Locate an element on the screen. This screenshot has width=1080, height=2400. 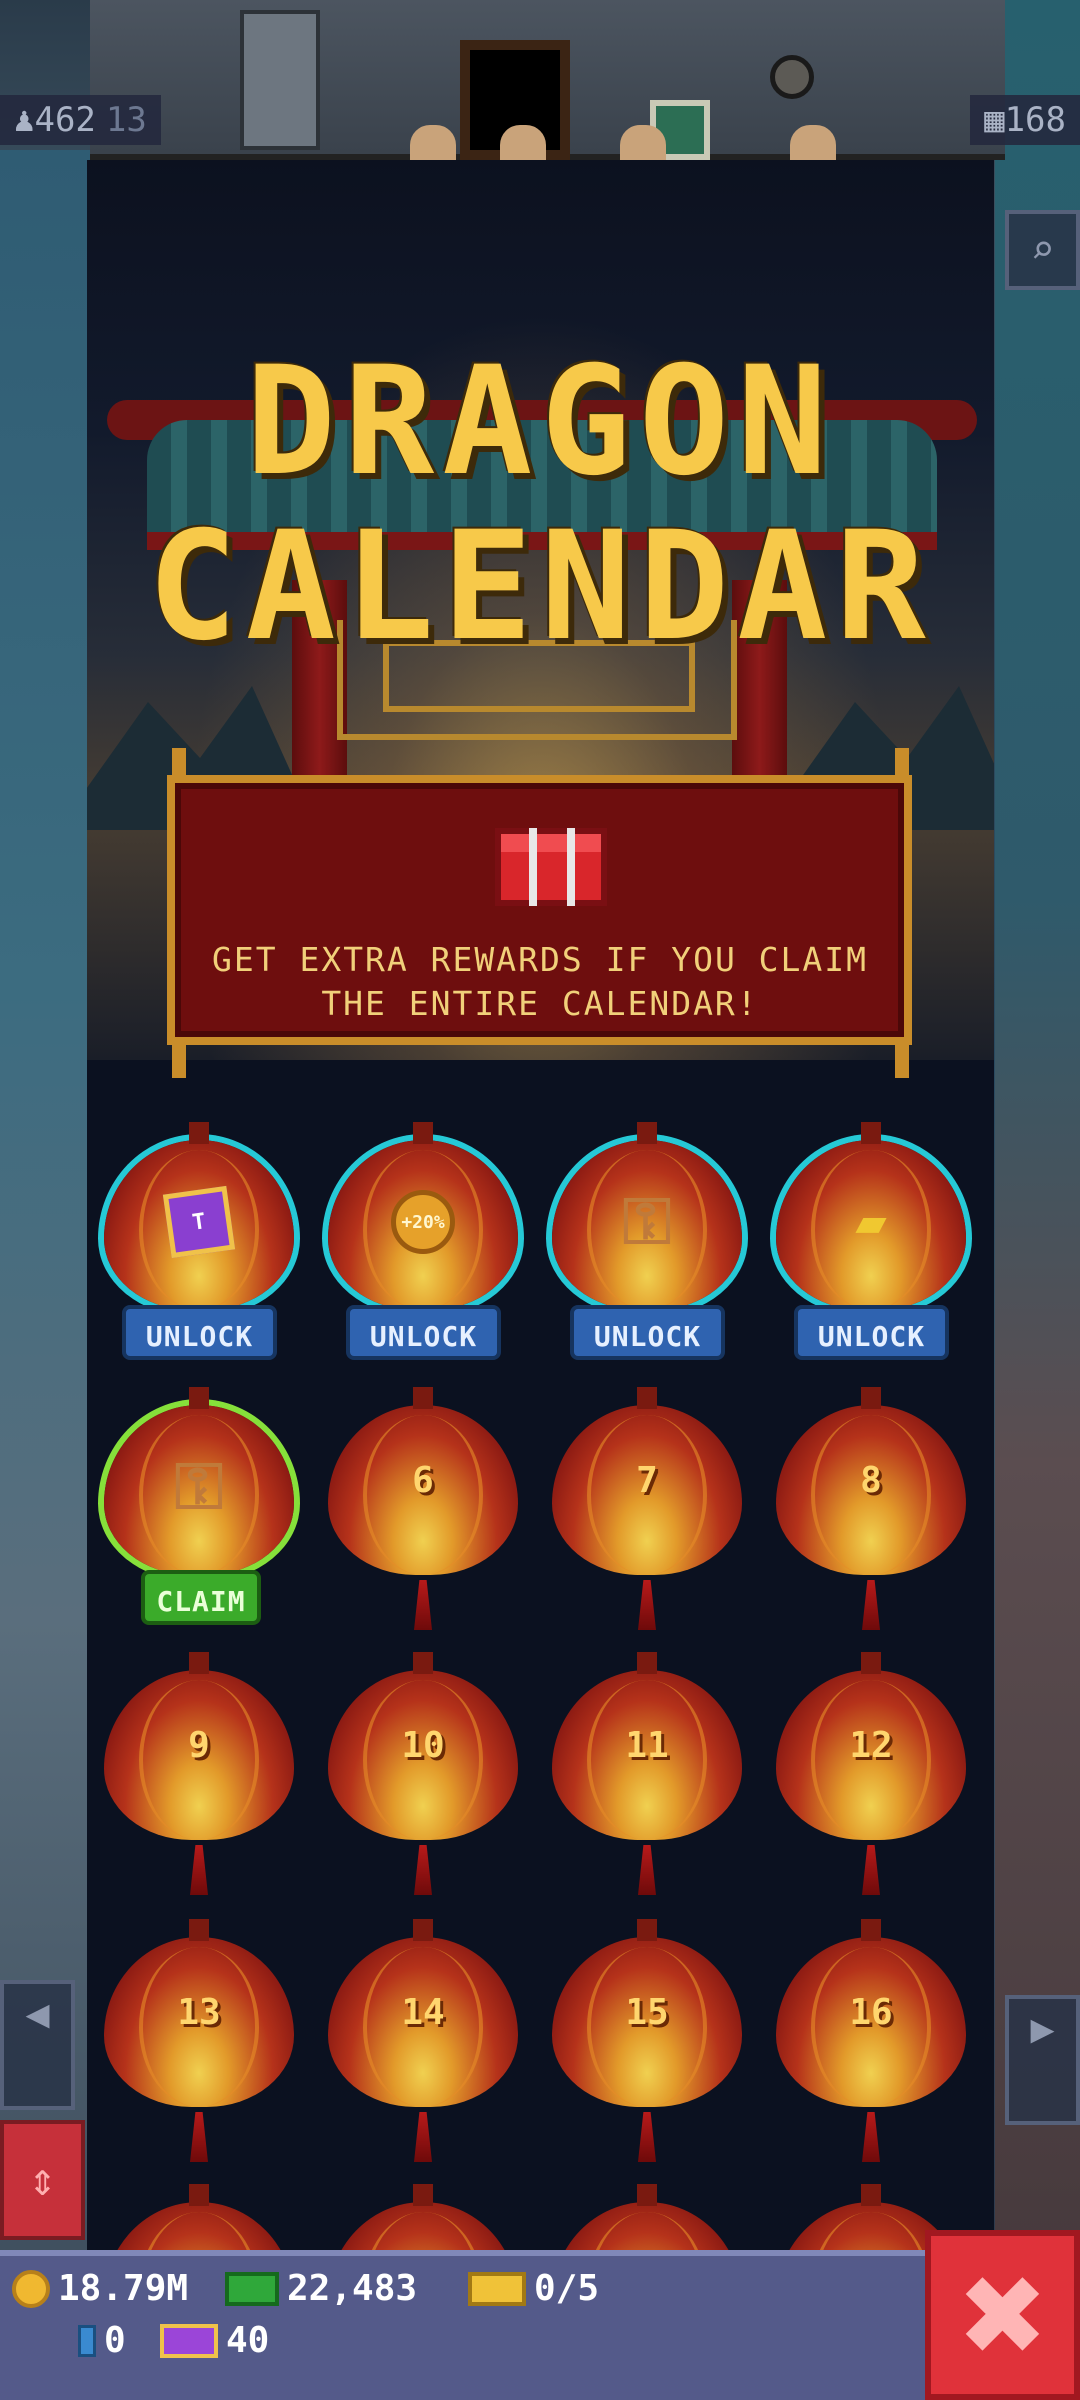
gem-icon is located at coordinates (87, 2340).